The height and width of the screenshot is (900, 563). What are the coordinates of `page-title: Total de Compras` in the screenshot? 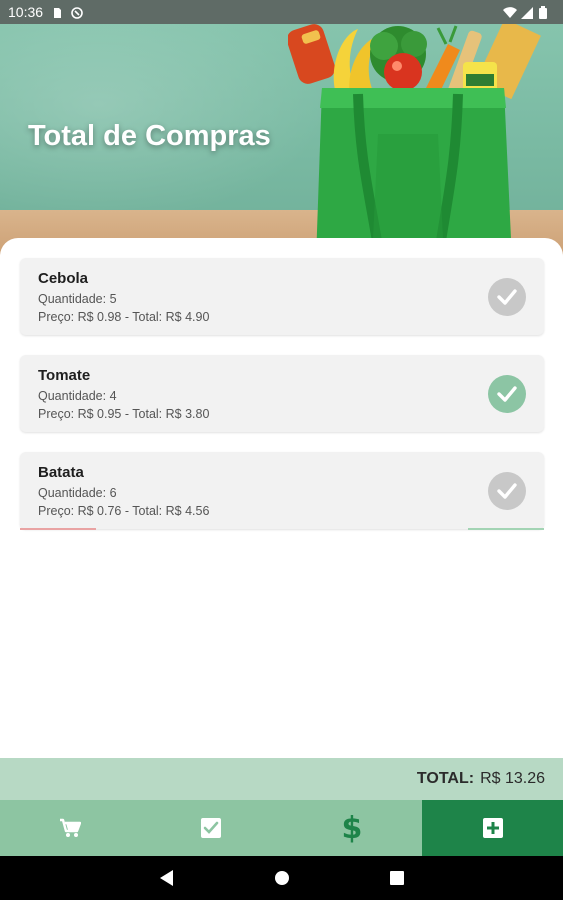 It's located at (149, 136).